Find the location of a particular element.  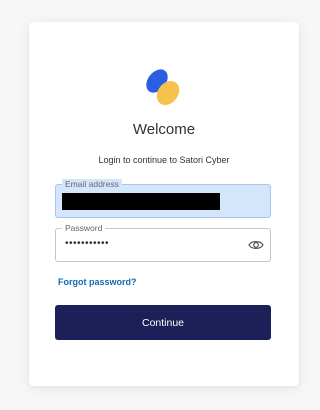

continue-button: Continue is located at coordinates (163, 322).